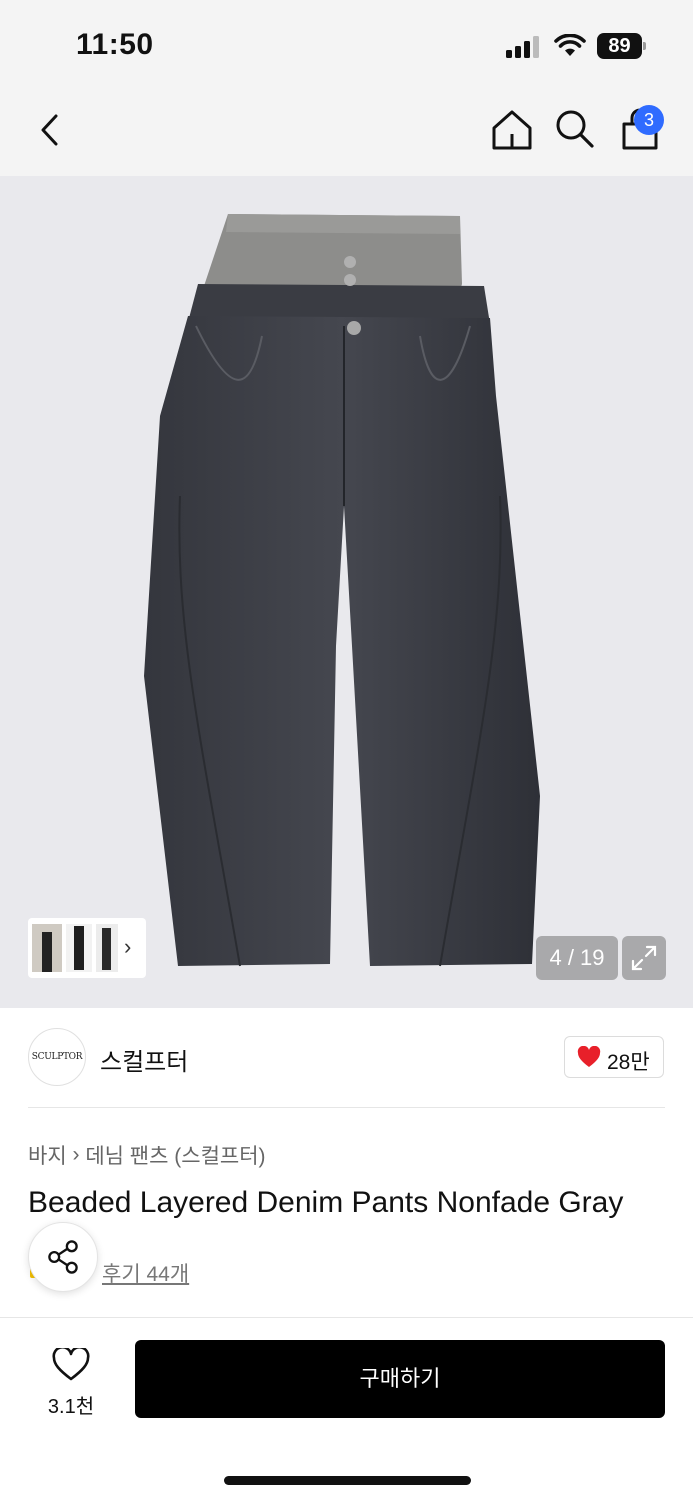 Image resolution: width=693 pixels, height=1500 pixels. I want to click on share-icon, so click(63, 1257).